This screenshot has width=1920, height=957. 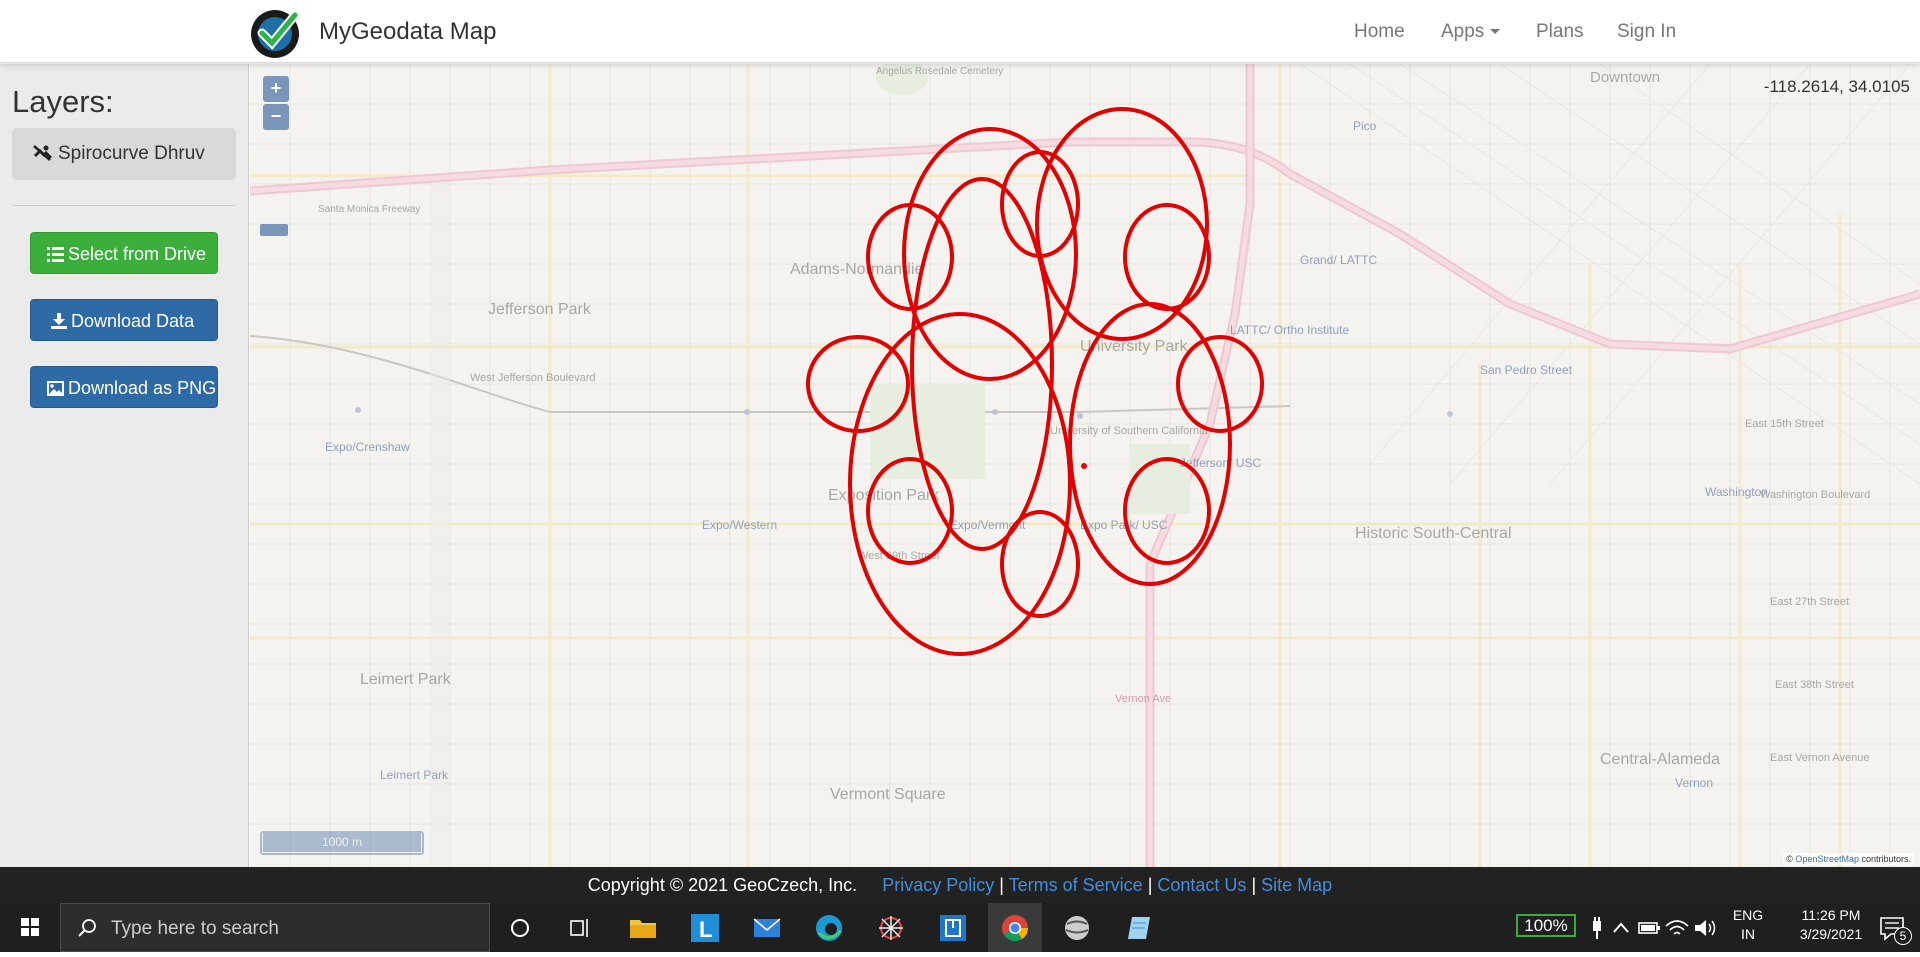 What do you see at coordinates (1831, 915) in the screenshot?
I see `clock-time: 11:26 PM` at bounding box center [1831, 915].